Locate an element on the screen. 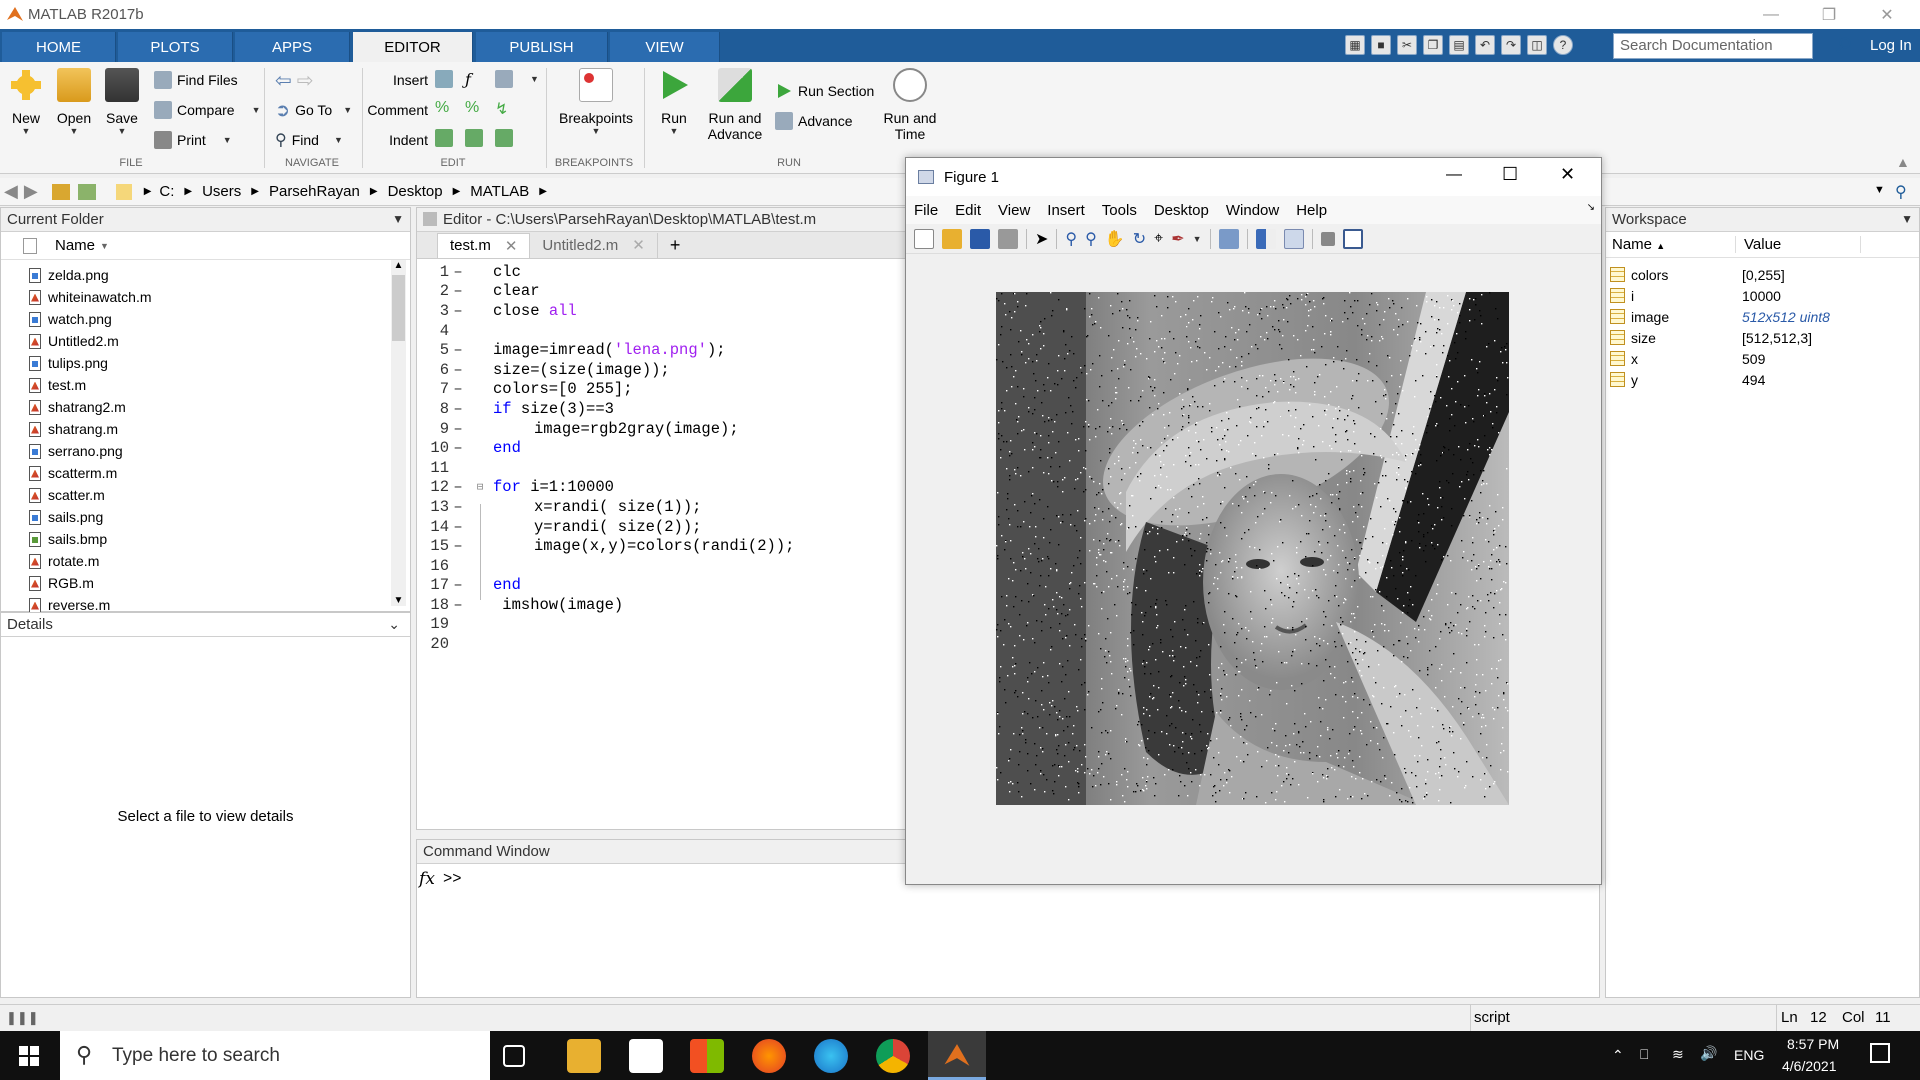 The height and width of the screenshot is (1080, 1920). tab-home: HOME is located at coordinates (59, 47).